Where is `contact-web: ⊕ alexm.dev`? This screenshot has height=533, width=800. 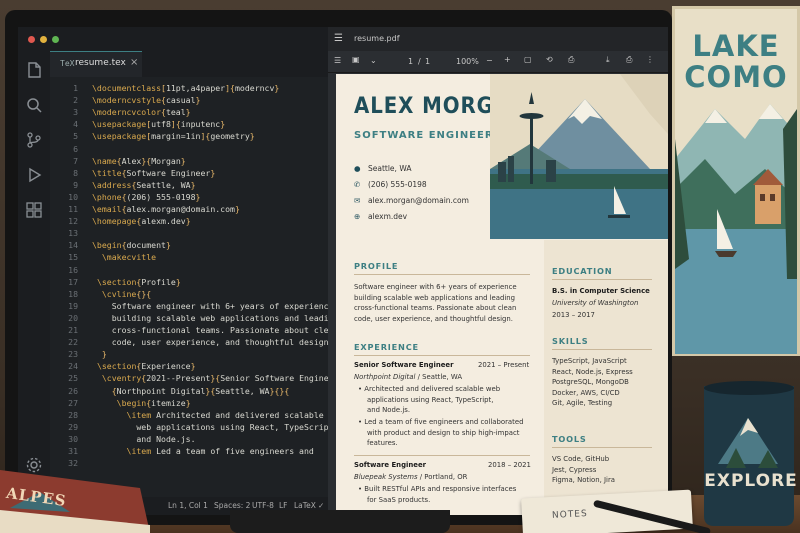
contact-web: ⊕ alexm.dev is located at coordinates (380, 216).